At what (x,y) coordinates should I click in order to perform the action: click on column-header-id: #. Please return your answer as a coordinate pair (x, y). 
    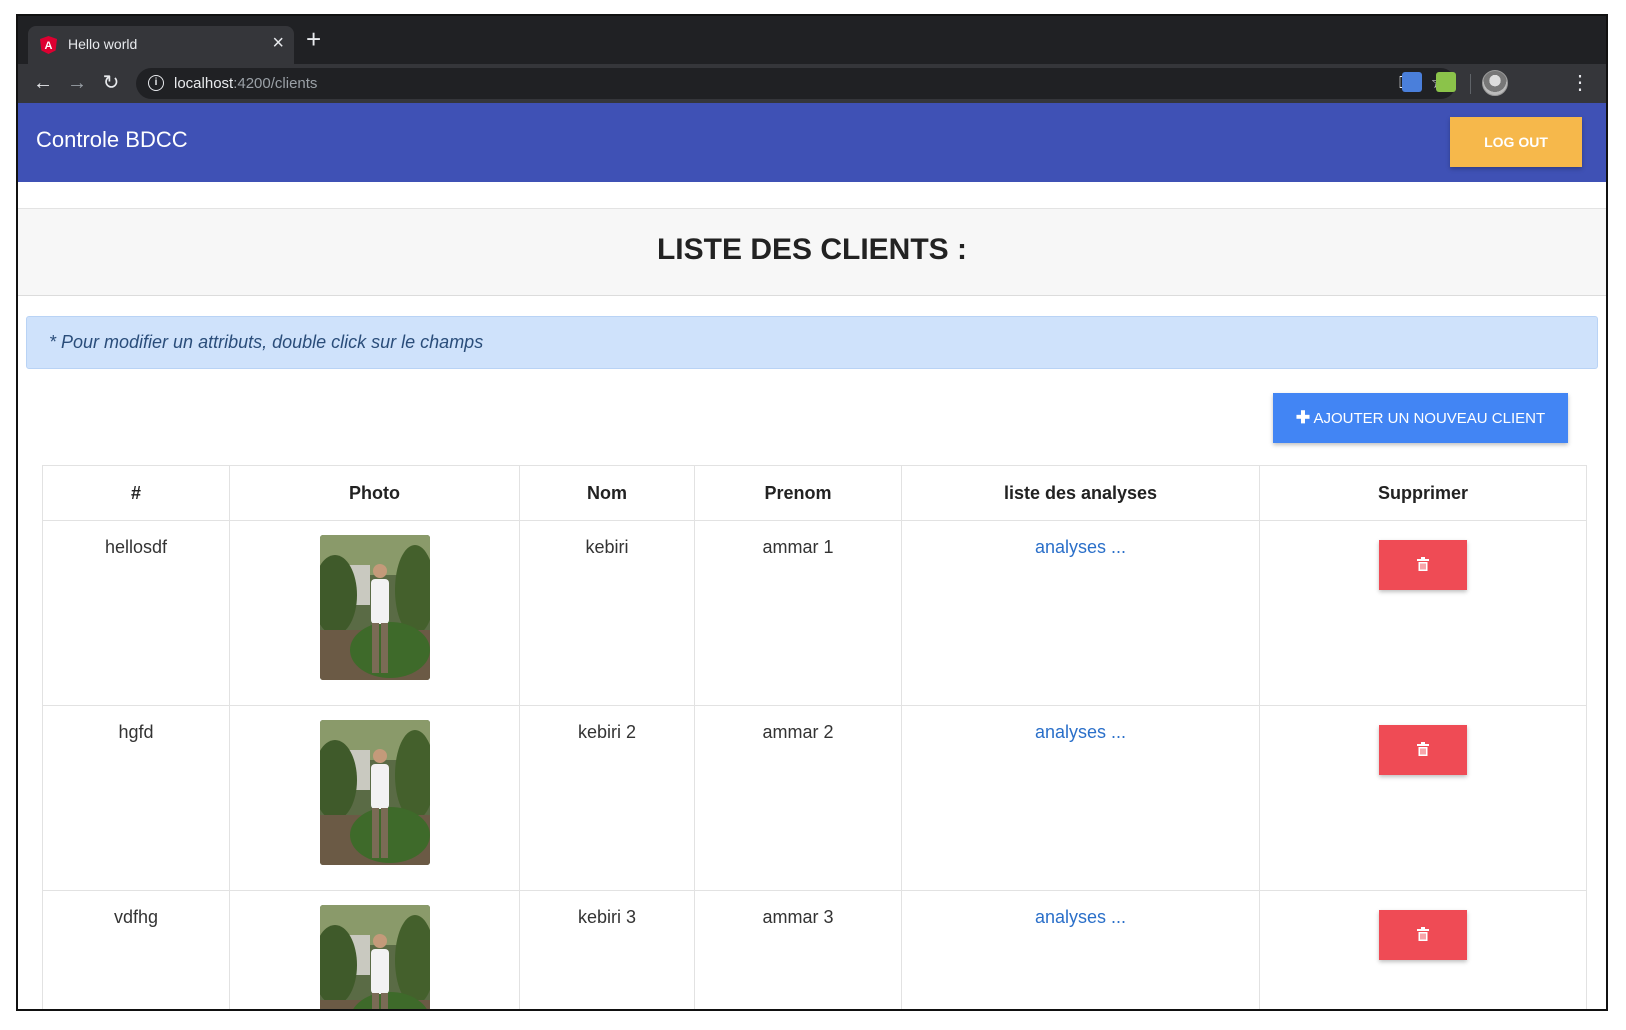
    Looking at the image, I should click on (136, 493).